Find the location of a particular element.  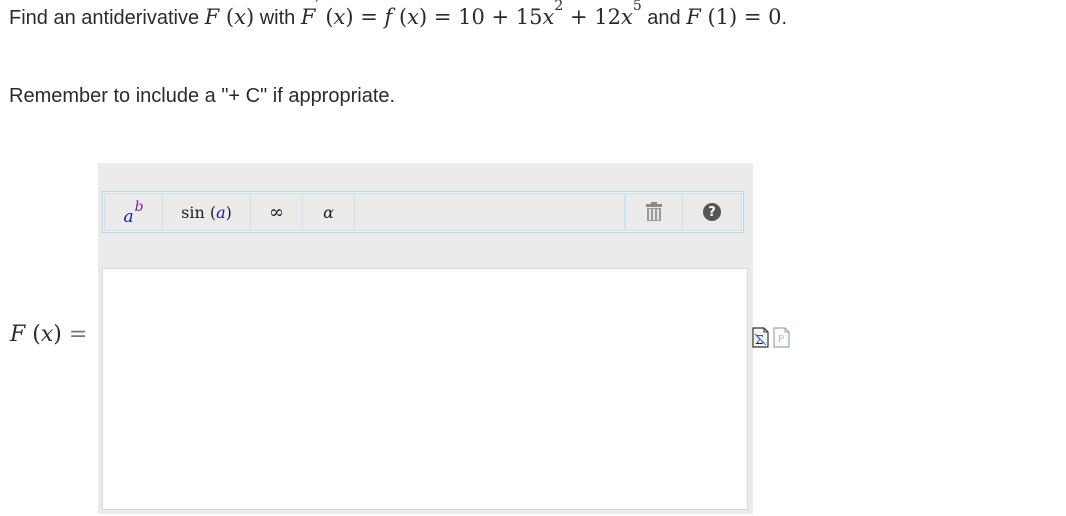

svg-text: P is located at coordinates (781, 339).